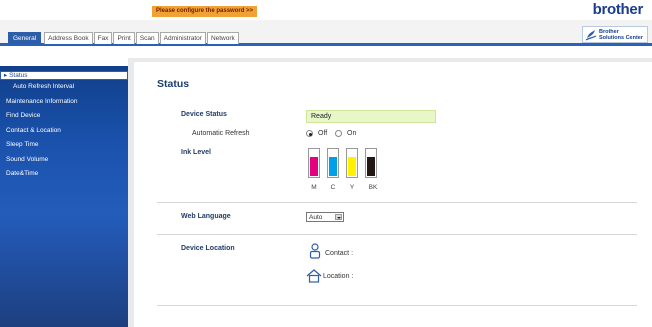 The image size is (652, 327). I want to click on tab-general: General, so click(25, 38).